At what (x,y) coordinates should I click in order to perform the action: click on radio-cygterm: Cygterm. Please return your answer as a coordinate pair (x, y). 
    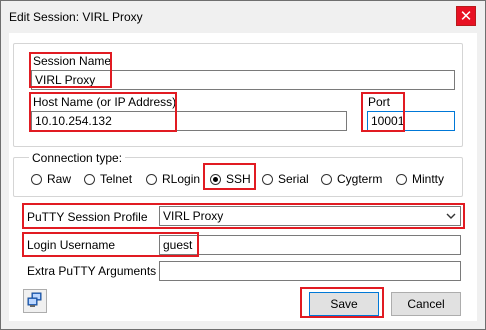
    Looking at the image, I should click on (351, 179).